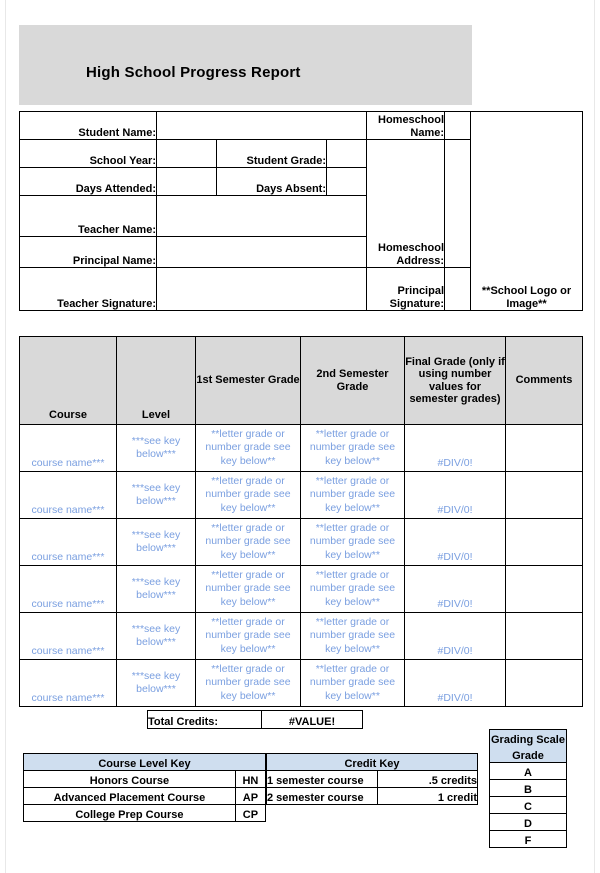 The width and height of the screenshot is (600, 873). What do you see at coordinates (250, 779) in the screenshot?
I see `level-key-code: HN` at bounding box center [250, 779].